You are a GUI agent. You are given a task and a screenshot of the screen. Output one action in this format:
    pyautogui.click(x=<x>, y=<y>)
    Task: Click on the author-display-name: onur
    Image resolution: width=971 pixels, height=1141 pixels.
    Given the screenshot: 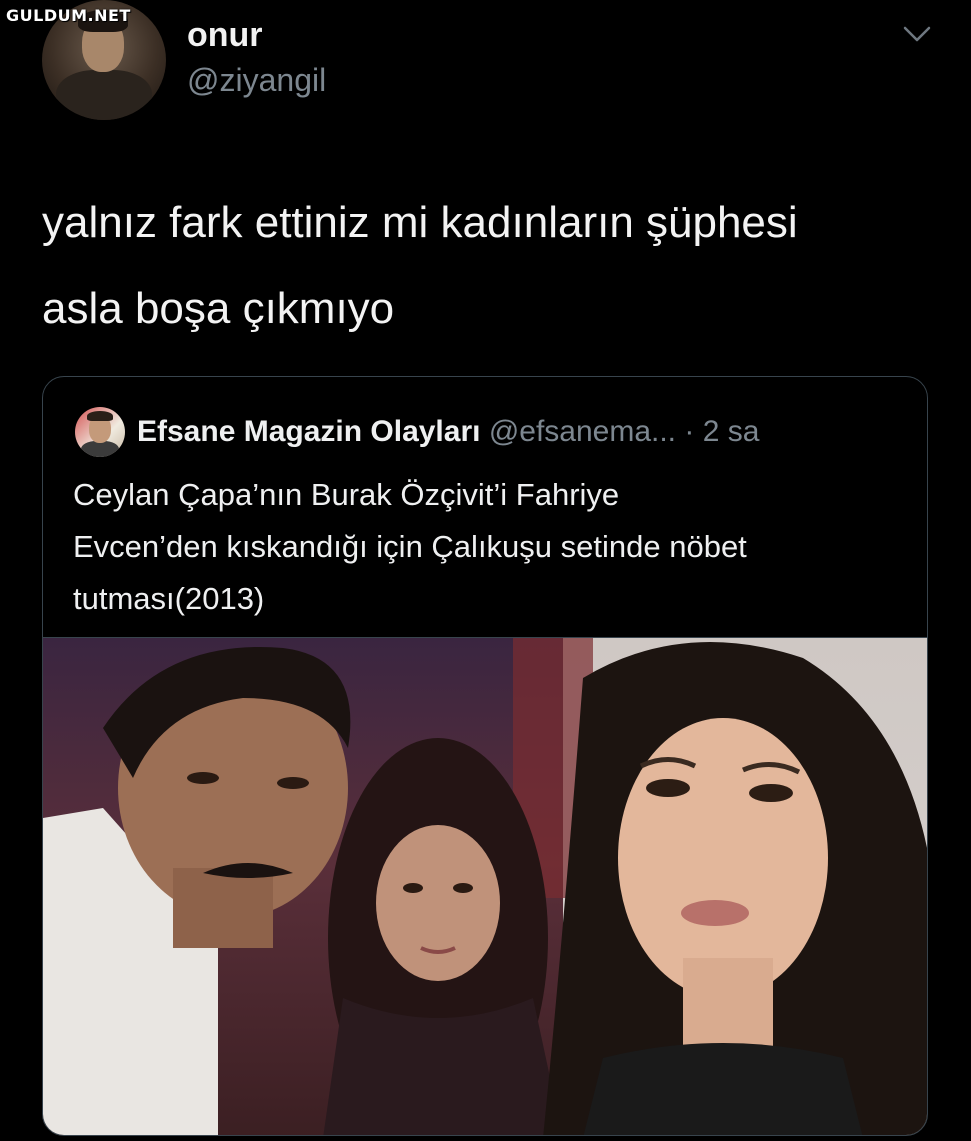 What is the action you would take?
    pyautogui.click(x=225, y=35)
    